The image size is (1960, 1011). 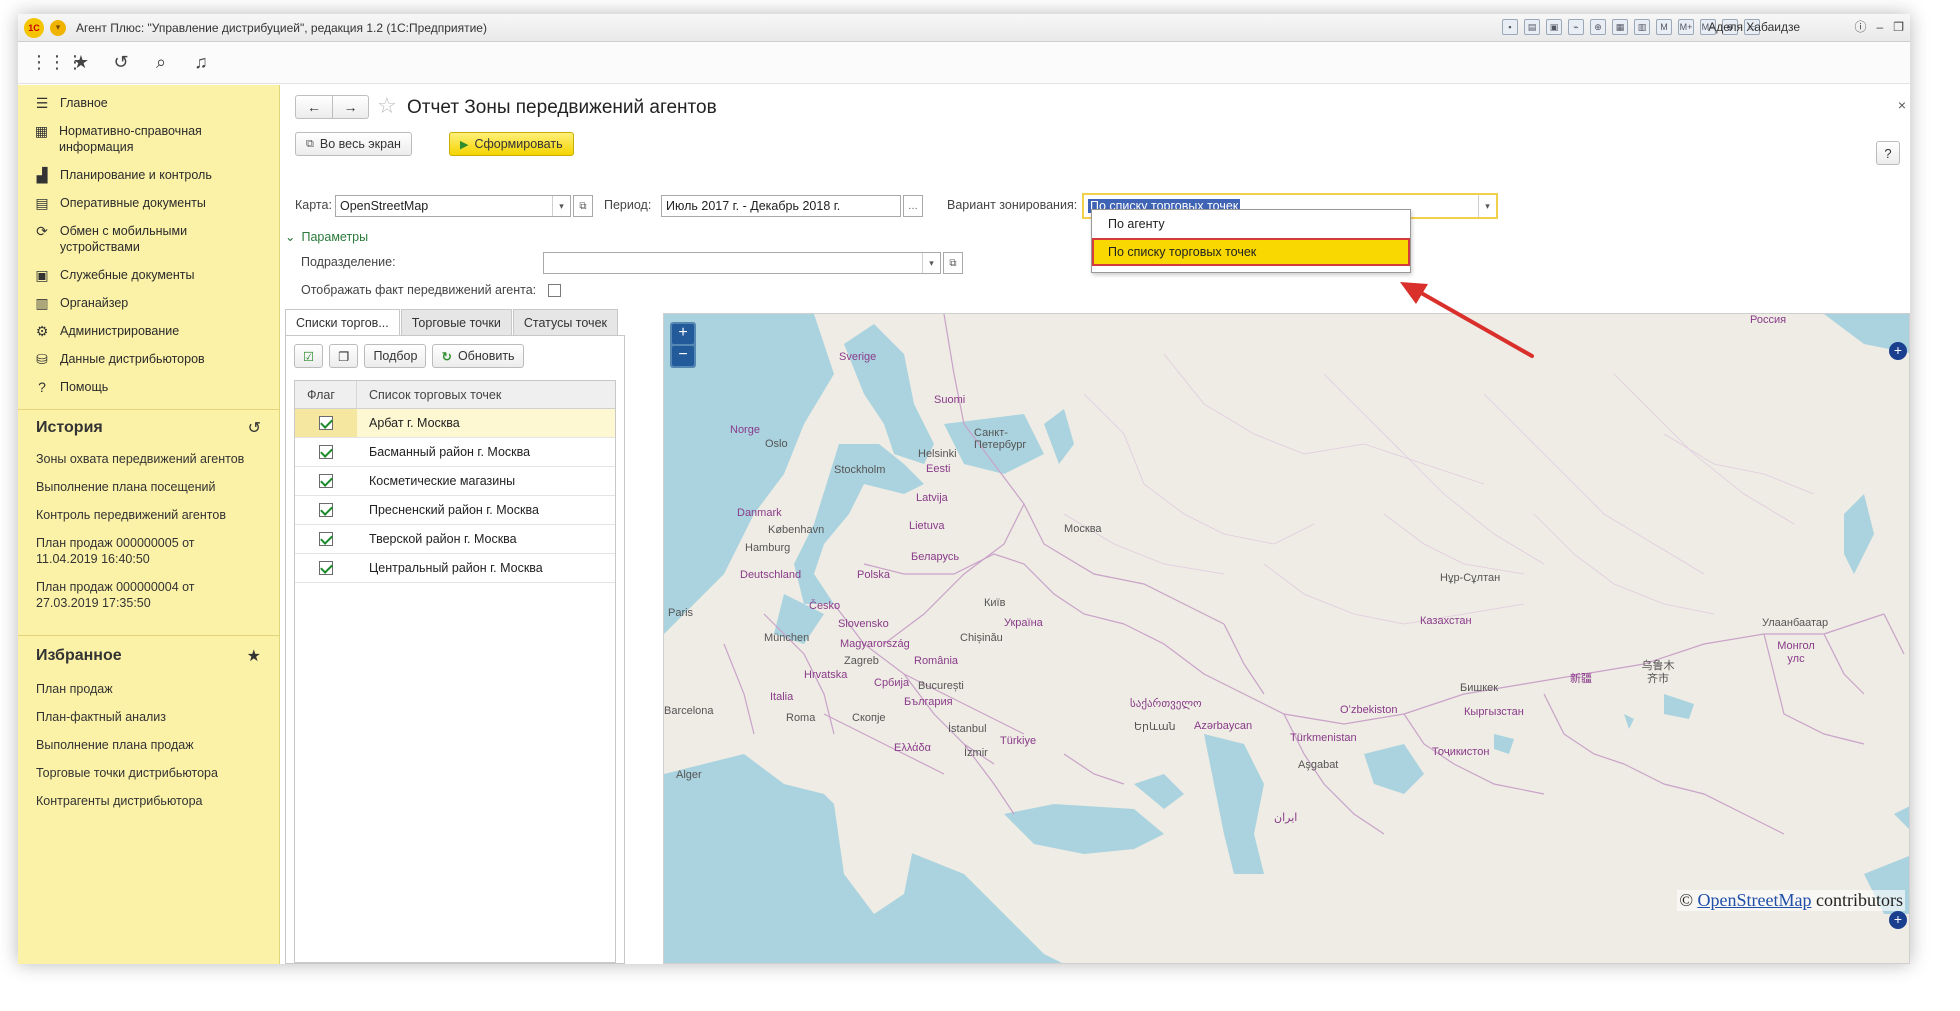 I want to click on attach-icon: ⊕, so click(x=1598, y=27).